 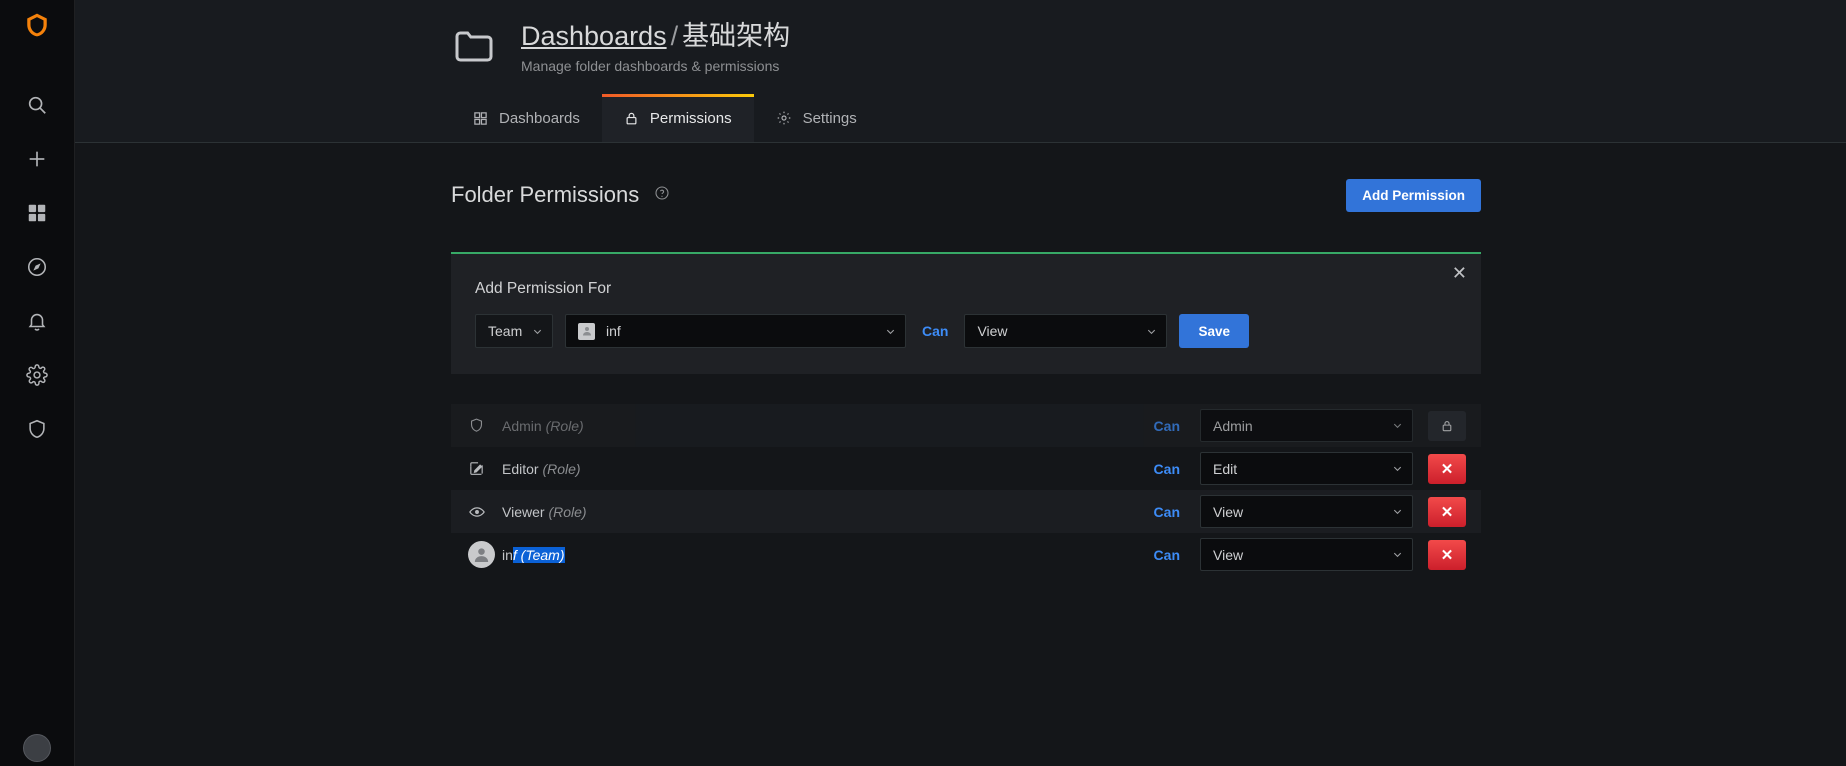 I want to click on tab-dashboards: Dashboards, so click(x=526, y=118).